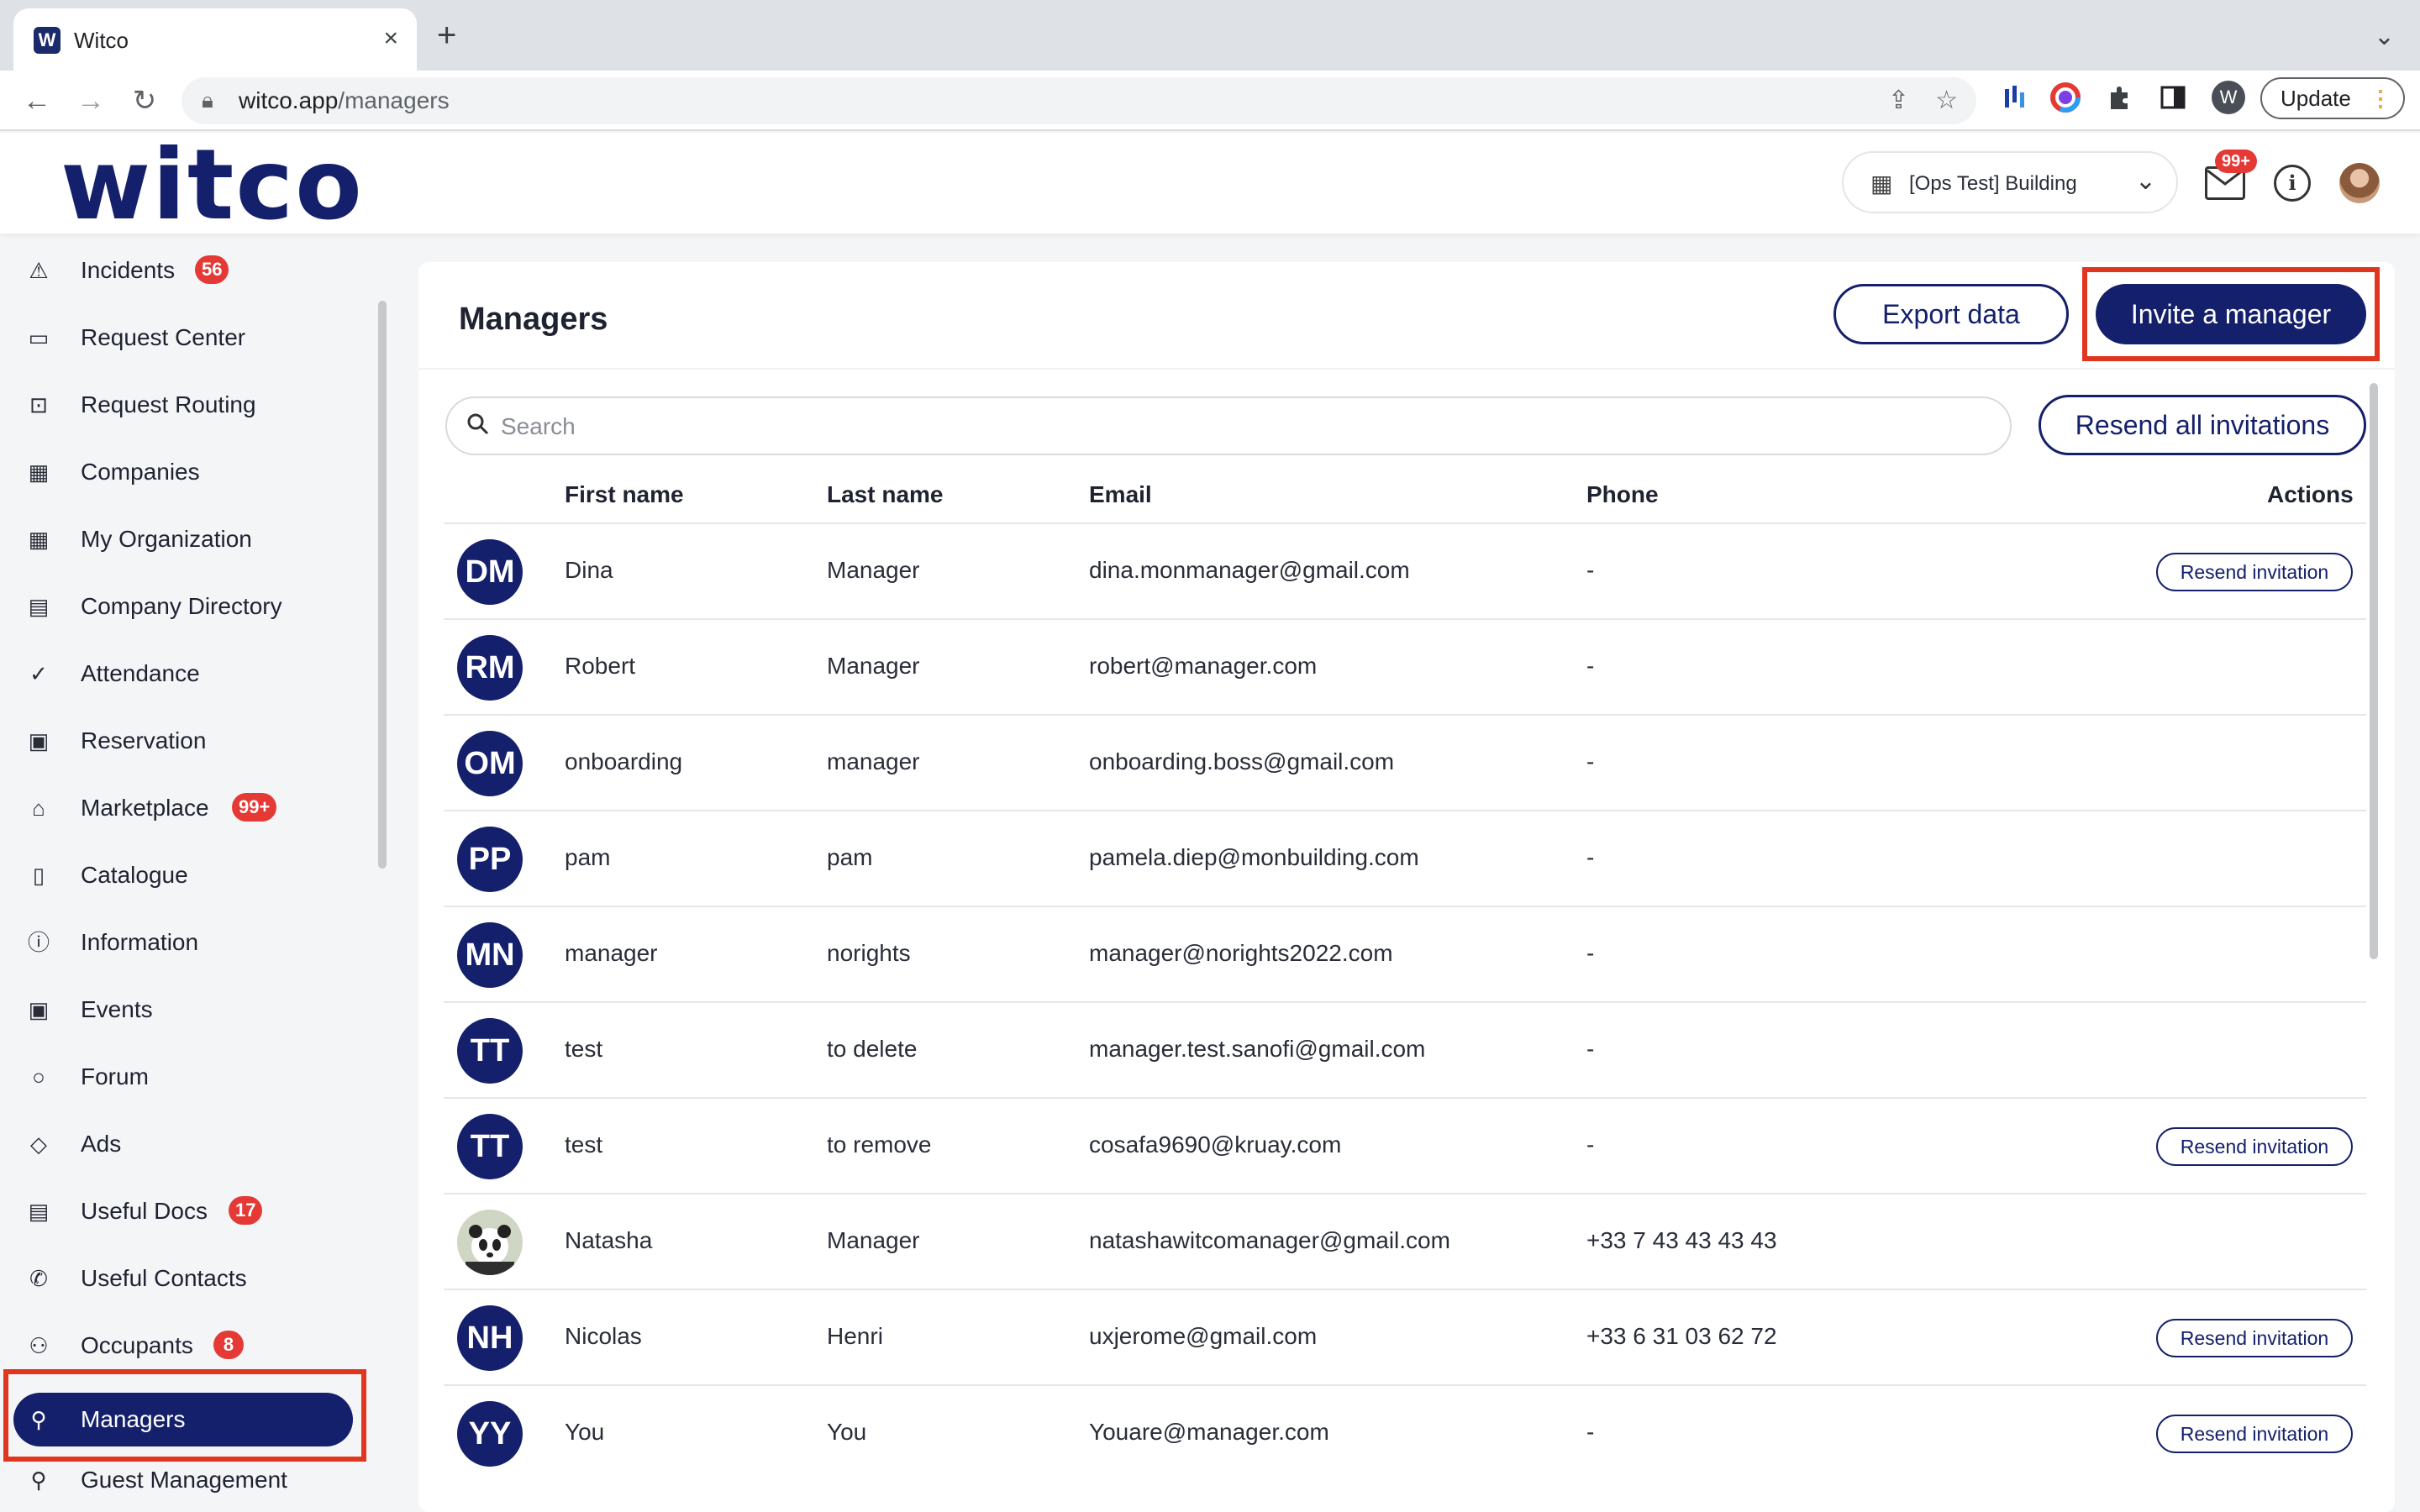 The image size is (2420, 1512). Describe the element at coordinates (1215, 1144) in the screenshot. I see `cell-email: cosafa9690@kruay.com` at that location.